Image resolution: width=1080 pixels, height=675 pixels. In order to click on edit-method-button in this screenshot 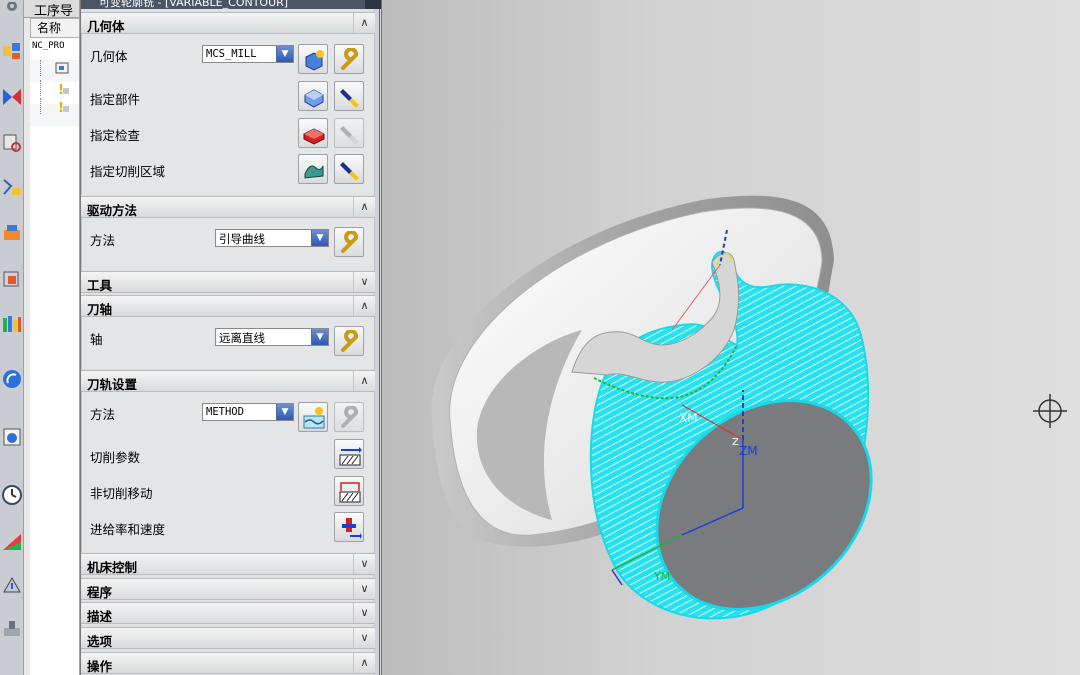, I will do `click(349, 417)`.